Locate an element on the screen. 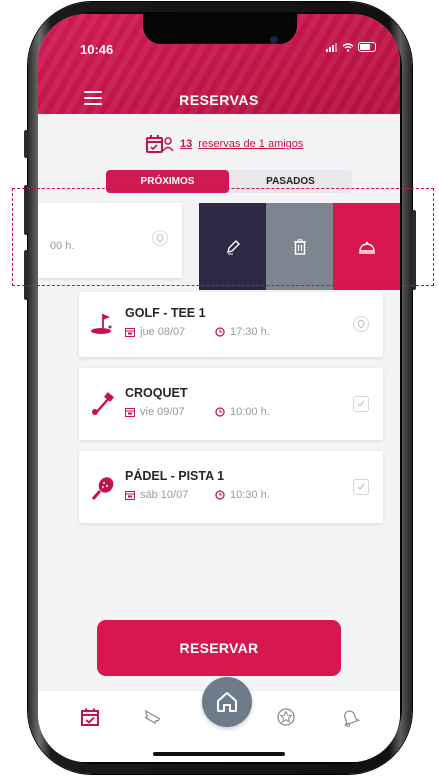  reservation-time: 17:30 h. is located at coordinates (242, 332).